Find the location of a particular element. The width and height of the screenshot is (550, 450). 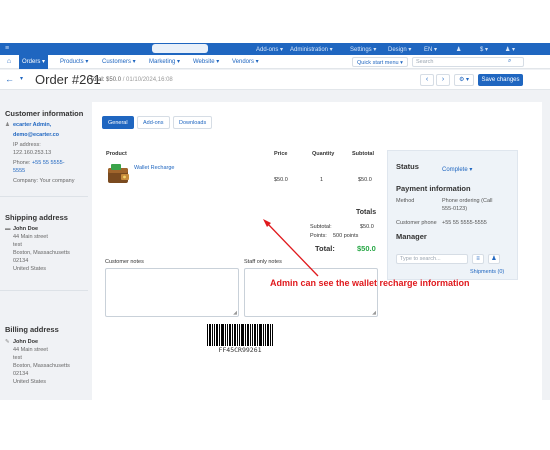

billing-line: 44 Main street is located at coordinates (30, 350).